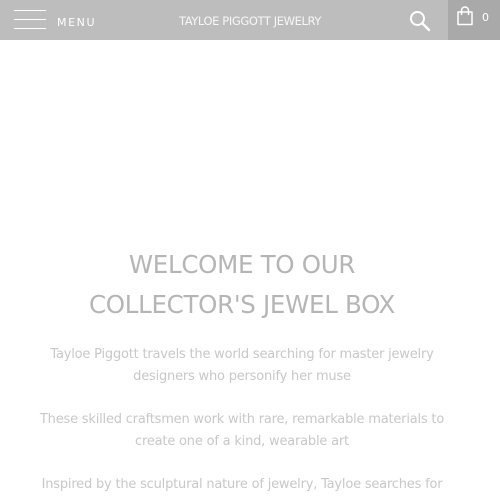  I want to click on heading-line-2: COLLECTOR'S JEWEL BOX, so click(242, 304).